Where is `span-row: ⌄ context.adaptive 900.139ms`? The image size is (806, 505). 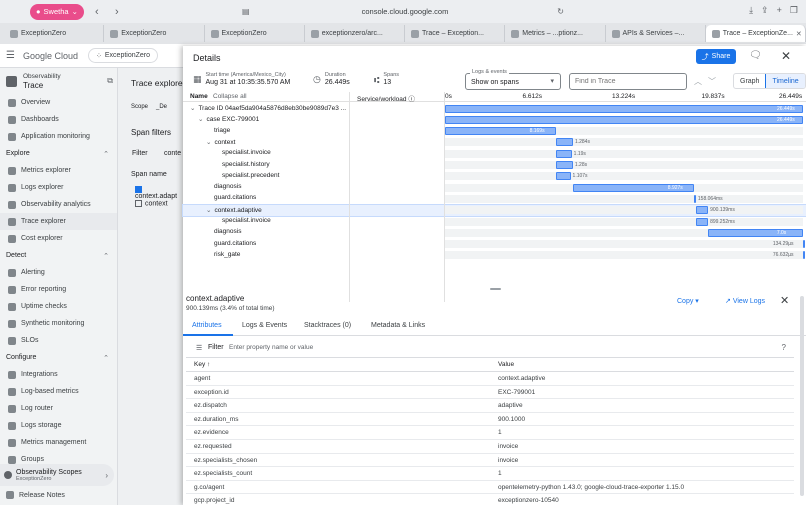 span-row: ⌄ context.adaptive 900.139ms is located at coordinates (494, 210).